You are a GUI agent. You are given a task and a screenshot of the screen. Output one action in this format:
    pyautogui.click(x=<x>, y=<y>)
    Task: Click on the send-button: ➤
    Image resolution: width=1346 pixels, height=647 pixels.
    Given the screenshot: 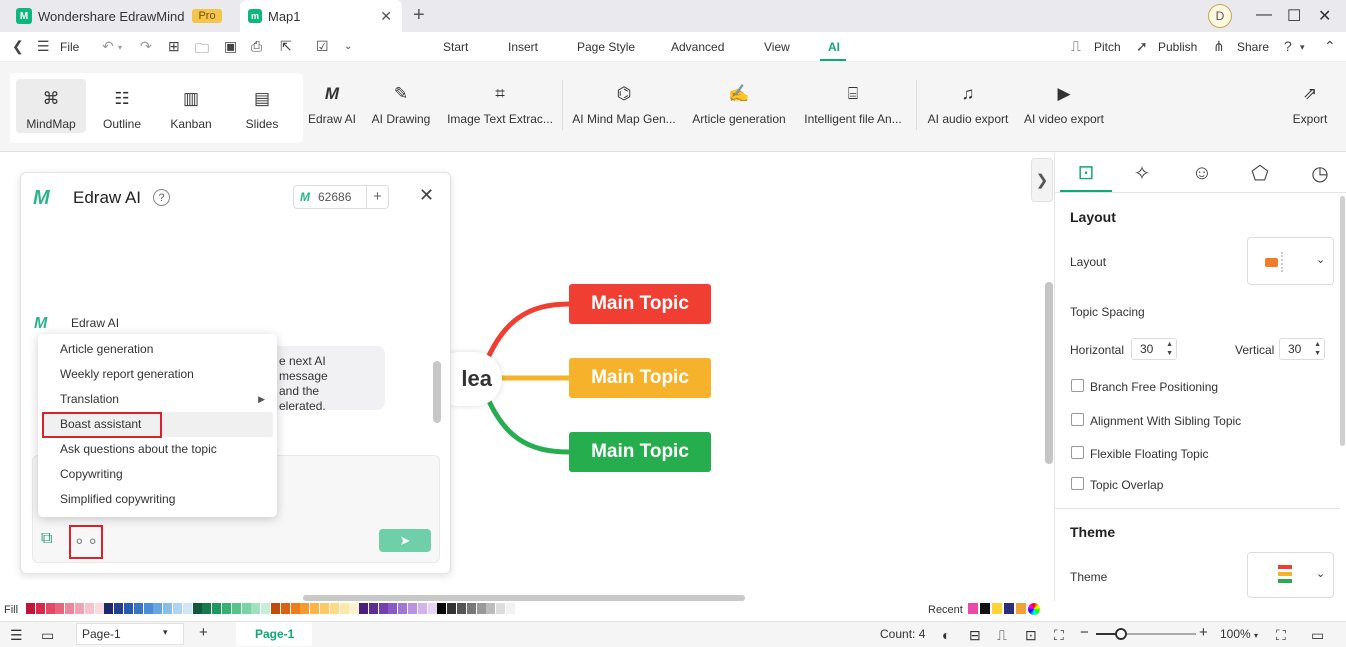 What is the action you would take?
    pyautogui.click(x=405, y=540)
    